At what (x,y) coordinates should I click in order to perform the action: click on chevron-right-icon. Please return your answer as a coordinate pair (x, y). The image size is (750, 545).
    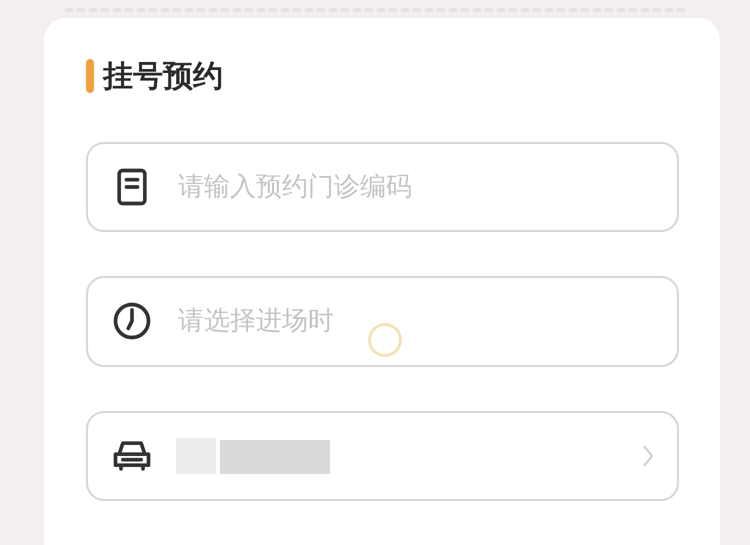
    Looking at the image, I should click on (648, 455).